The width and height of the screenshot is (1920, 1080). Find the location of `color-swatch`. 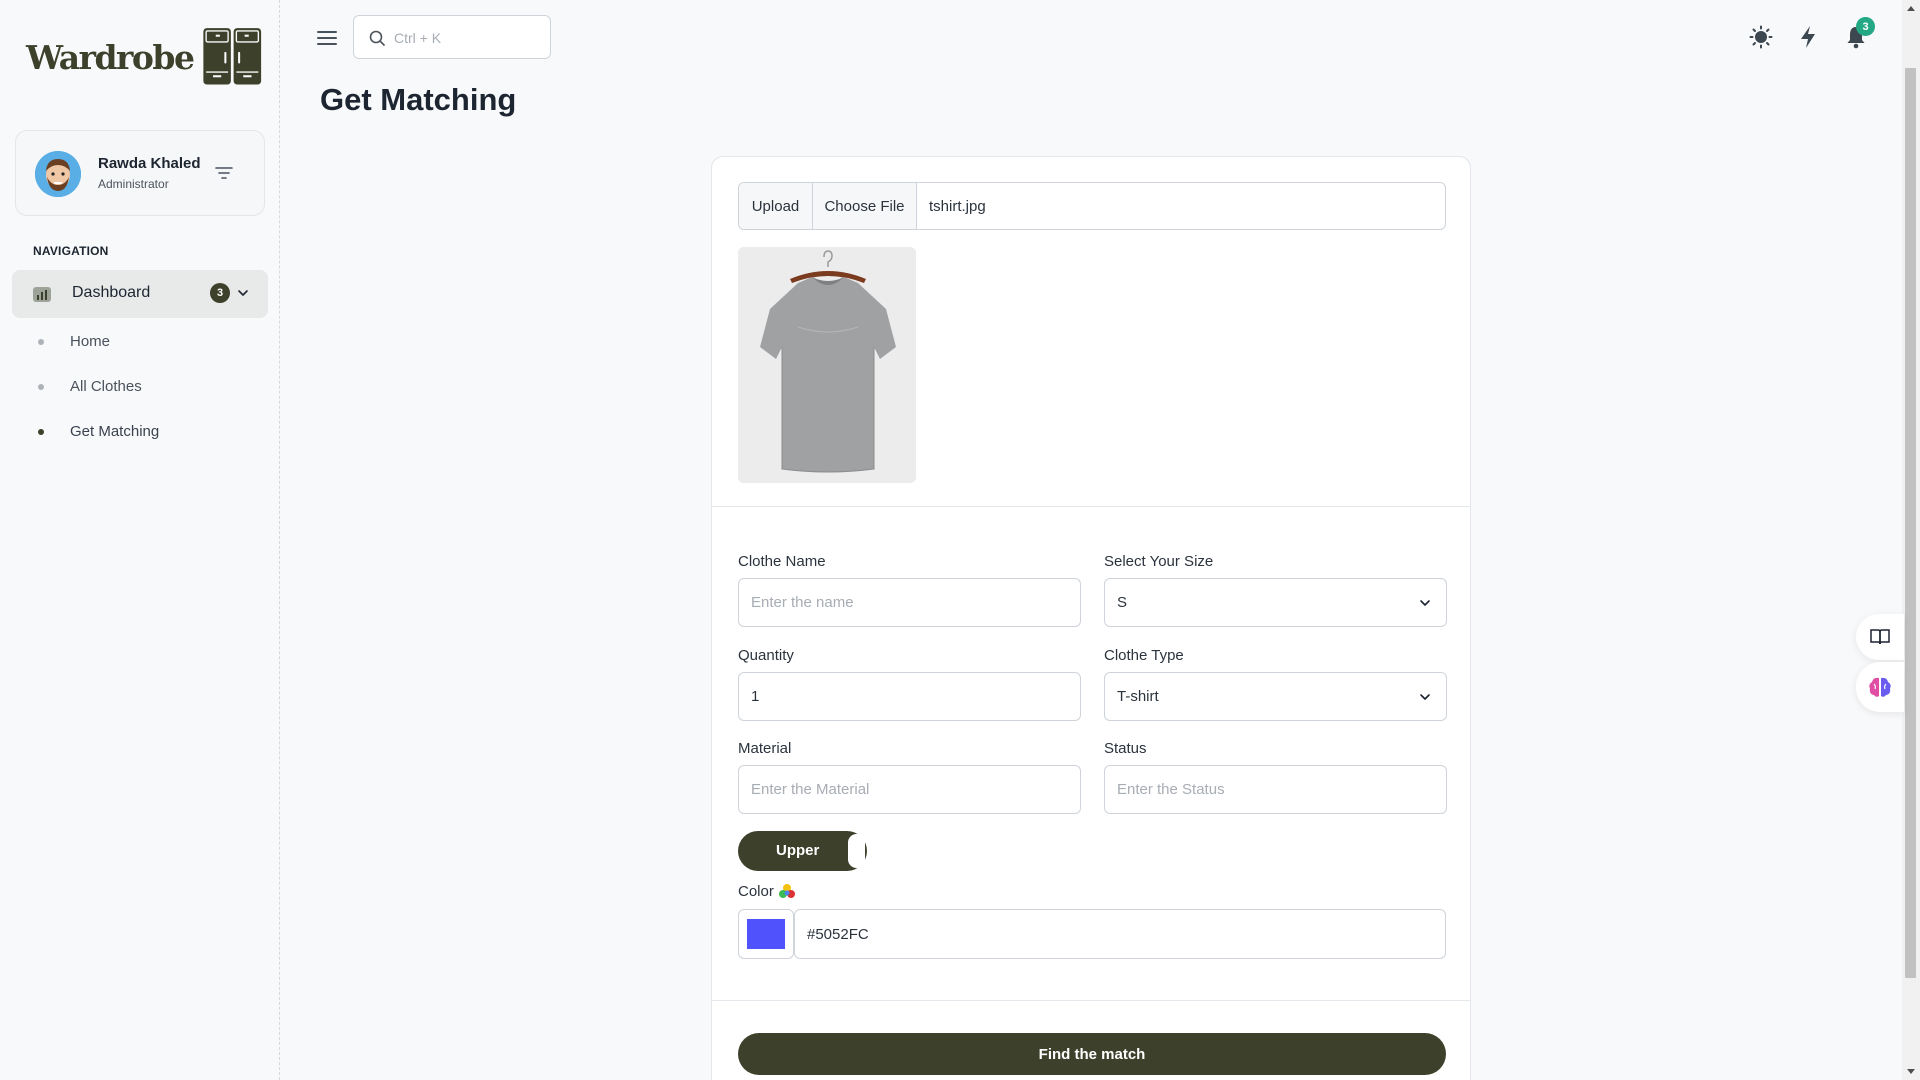

color-swatch is located at coordinates (766, 934).